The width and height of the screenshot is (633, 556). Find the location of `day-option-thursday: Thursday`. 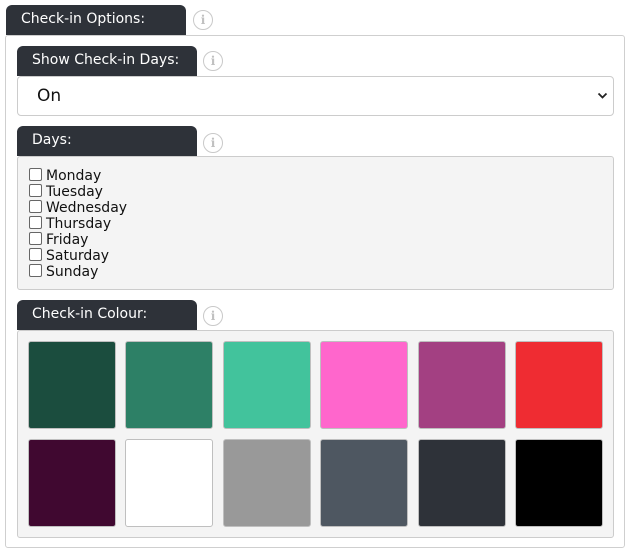

day-option-thursday: Thursday is located at coordinates (70, 224).